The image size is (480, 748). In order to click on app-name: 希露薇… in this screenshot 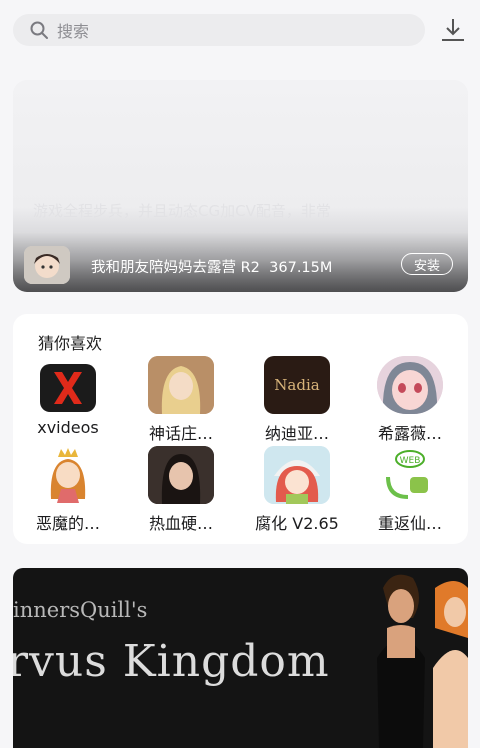, I will do `click(409, 433)`.